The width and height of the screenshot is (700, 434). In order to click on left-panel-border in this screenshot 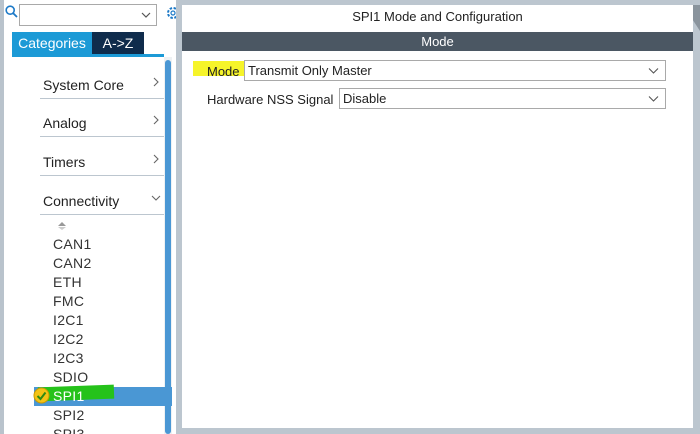, I will do `click(2, 217)`.